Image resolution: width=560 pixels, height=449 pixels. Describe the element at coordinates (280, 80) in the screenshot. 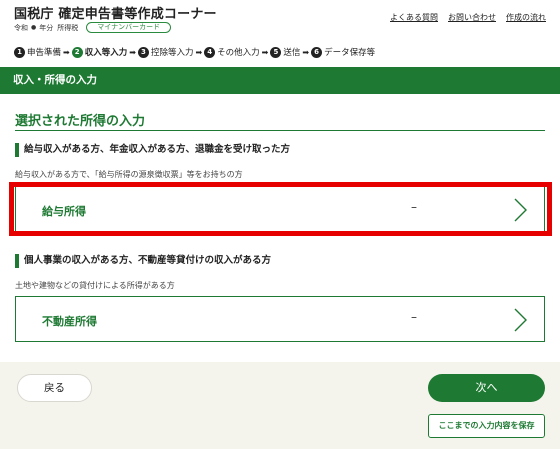

I see `page-bar-title: 収入・所得の入力` at that location.